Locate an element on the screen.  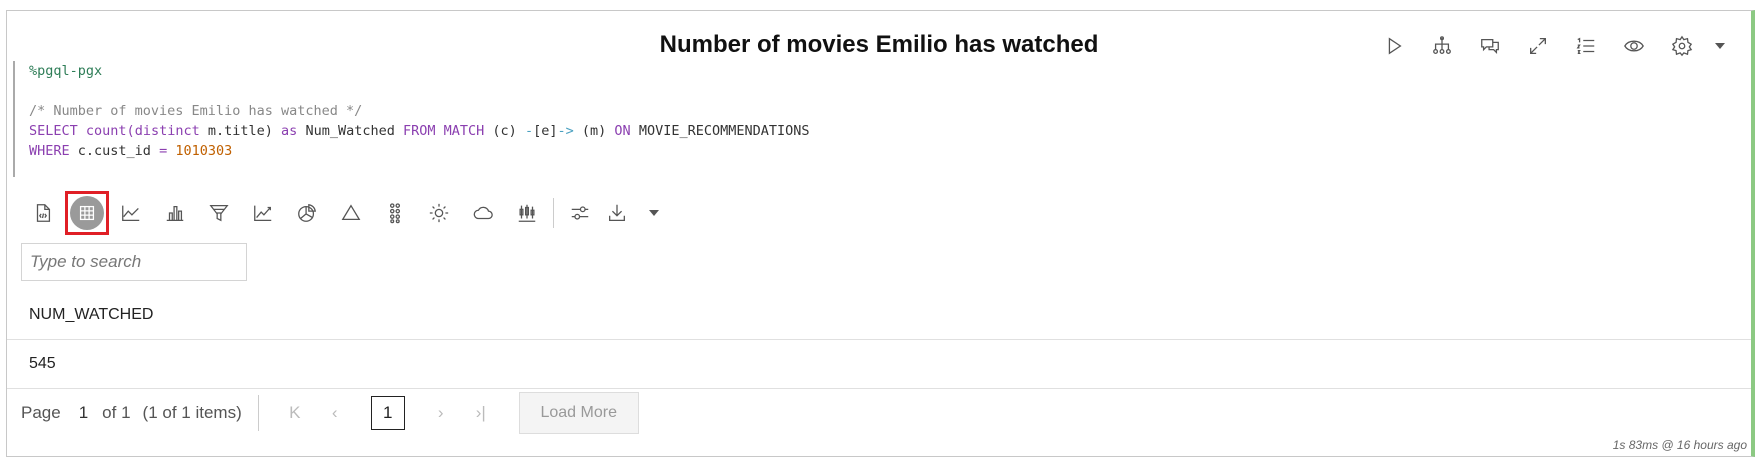
current-page: 1 is located at coordinates (83, 412).